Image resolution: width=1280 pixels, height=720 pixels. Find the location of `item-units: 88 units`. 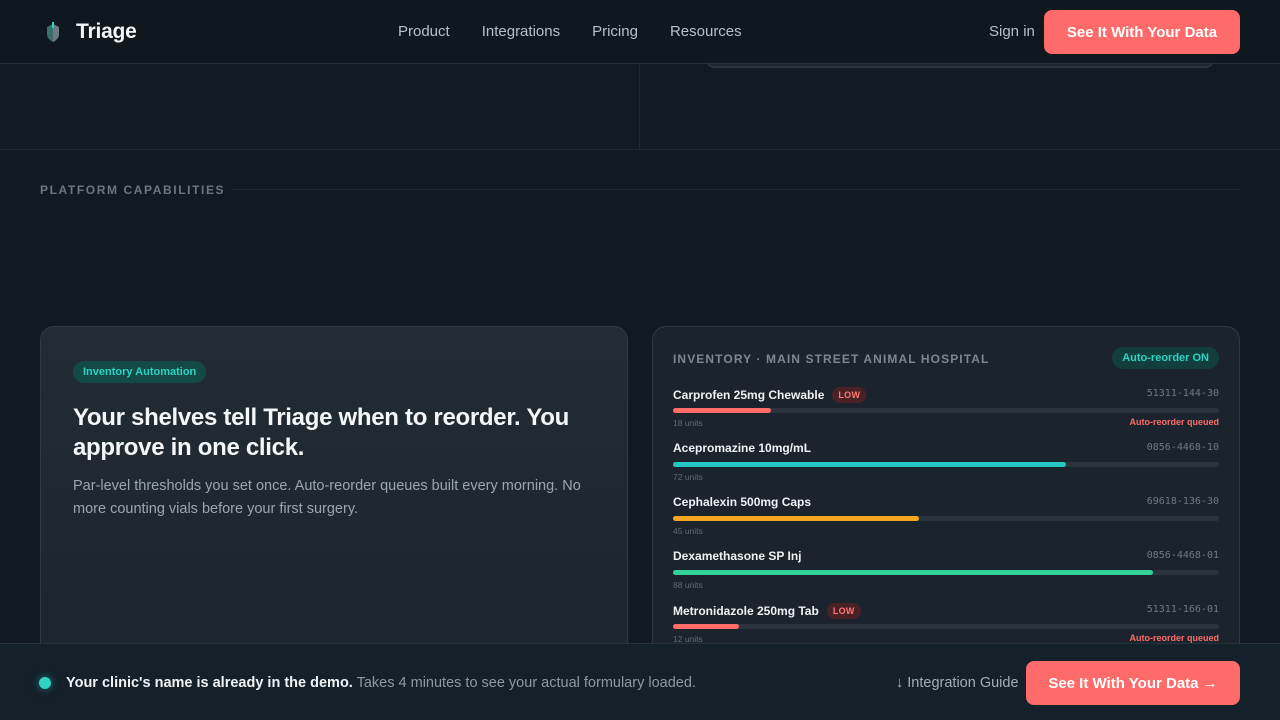

item-units: 88 units is located at coordinates (688, 585).